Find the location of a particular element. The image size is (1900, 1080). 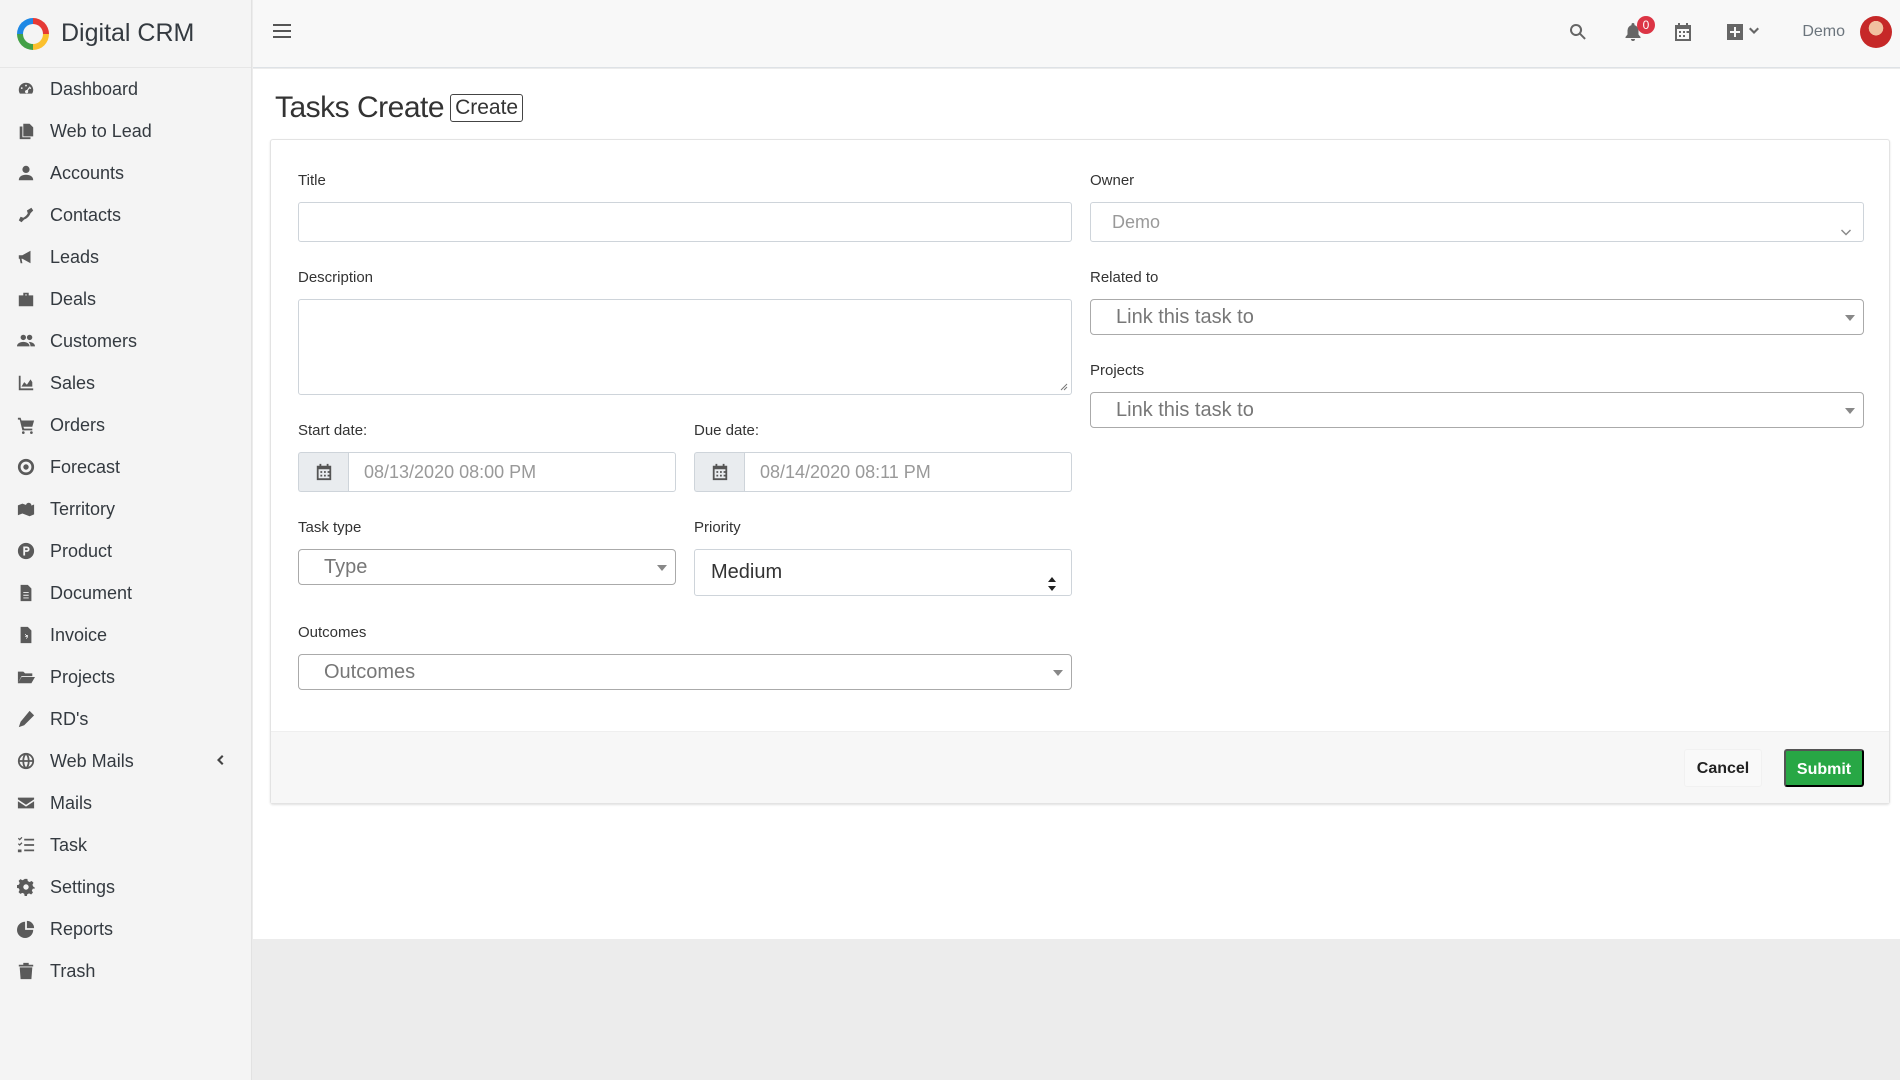

sidebar-item-dashboard: Dashboard is located at coordinates (125, 89).